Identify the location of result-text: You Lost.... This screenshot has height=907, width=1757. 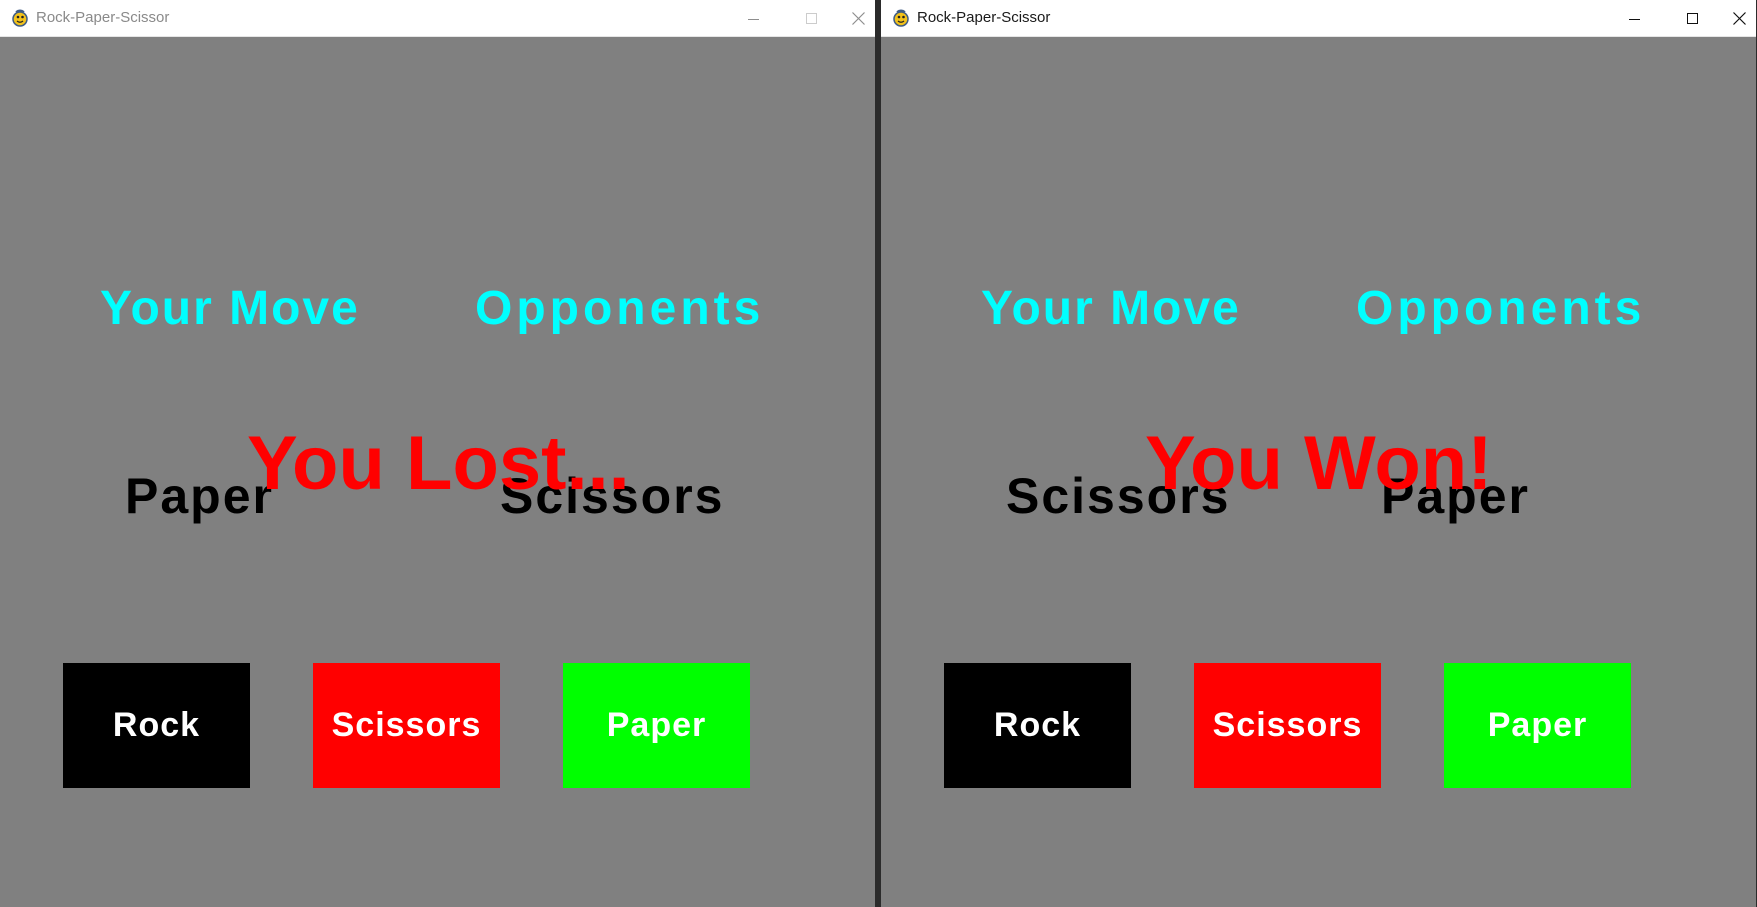
(438, 463).